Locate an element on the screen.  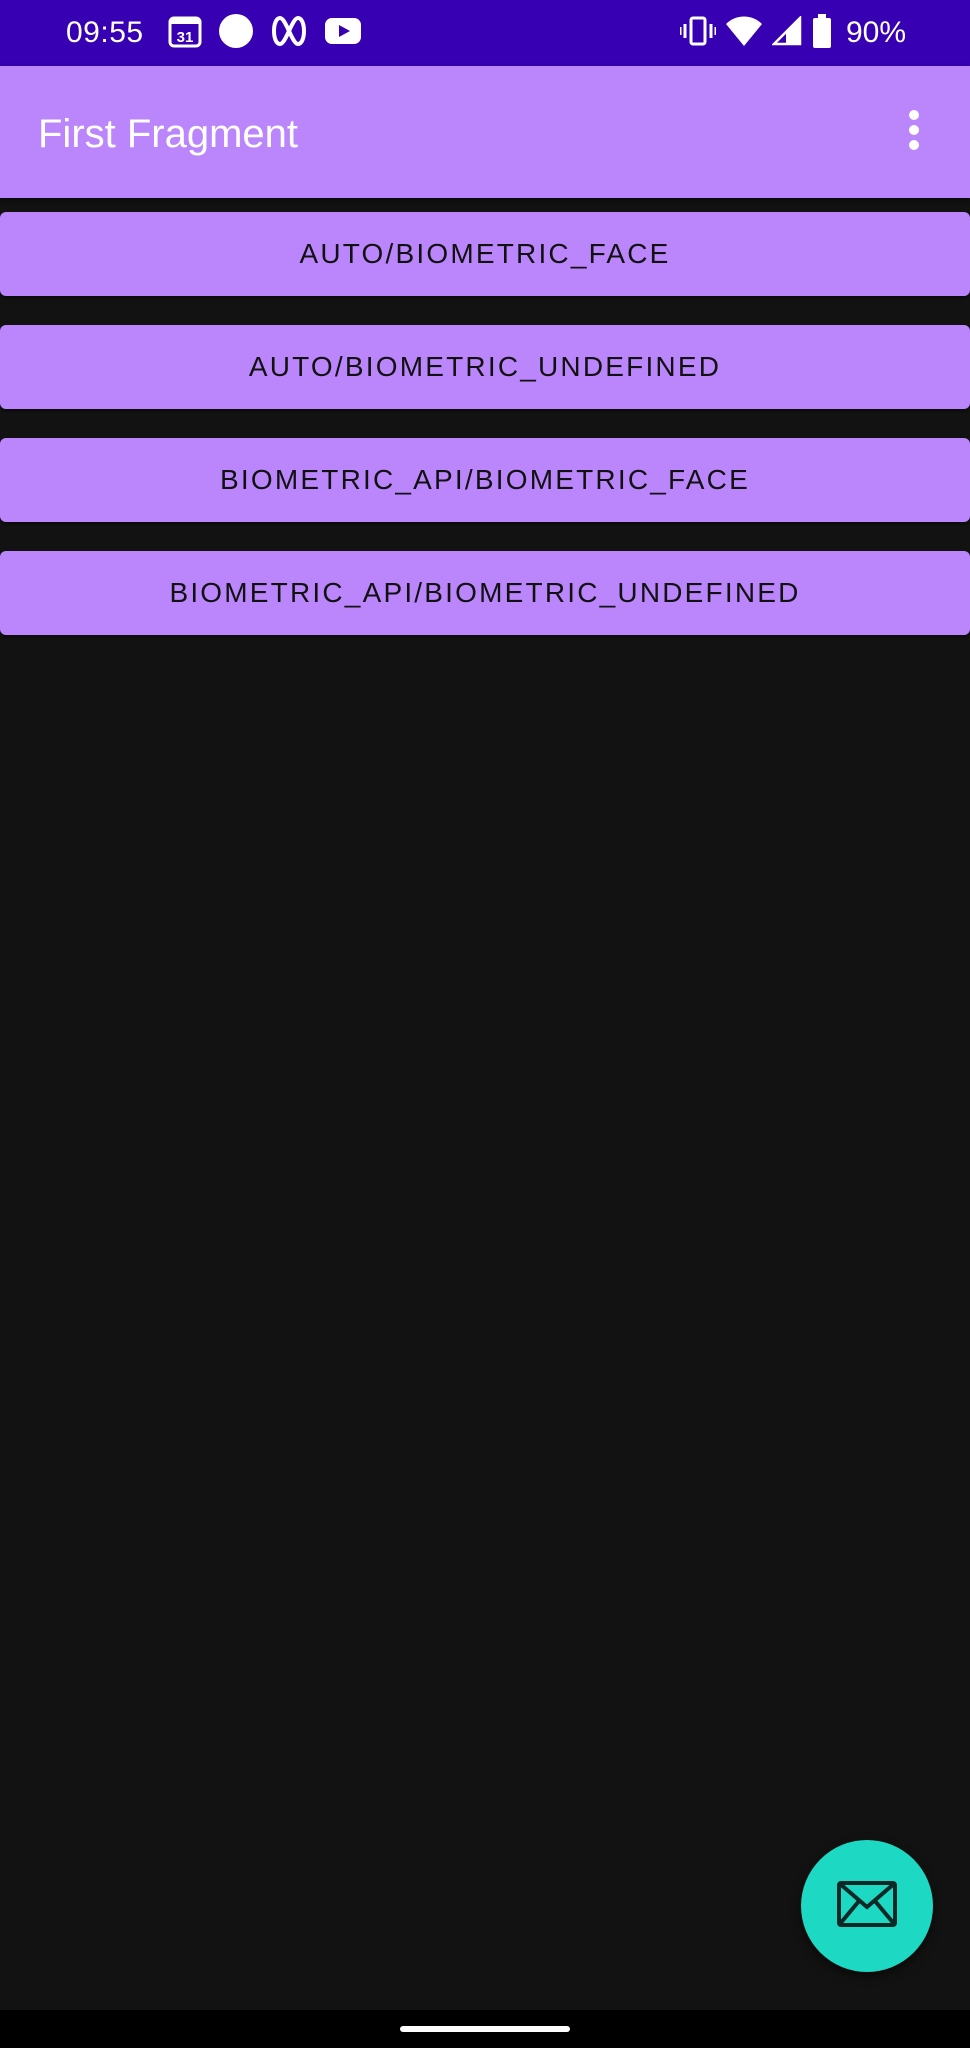
navigation-bar is located at coordinates (485, 2029).